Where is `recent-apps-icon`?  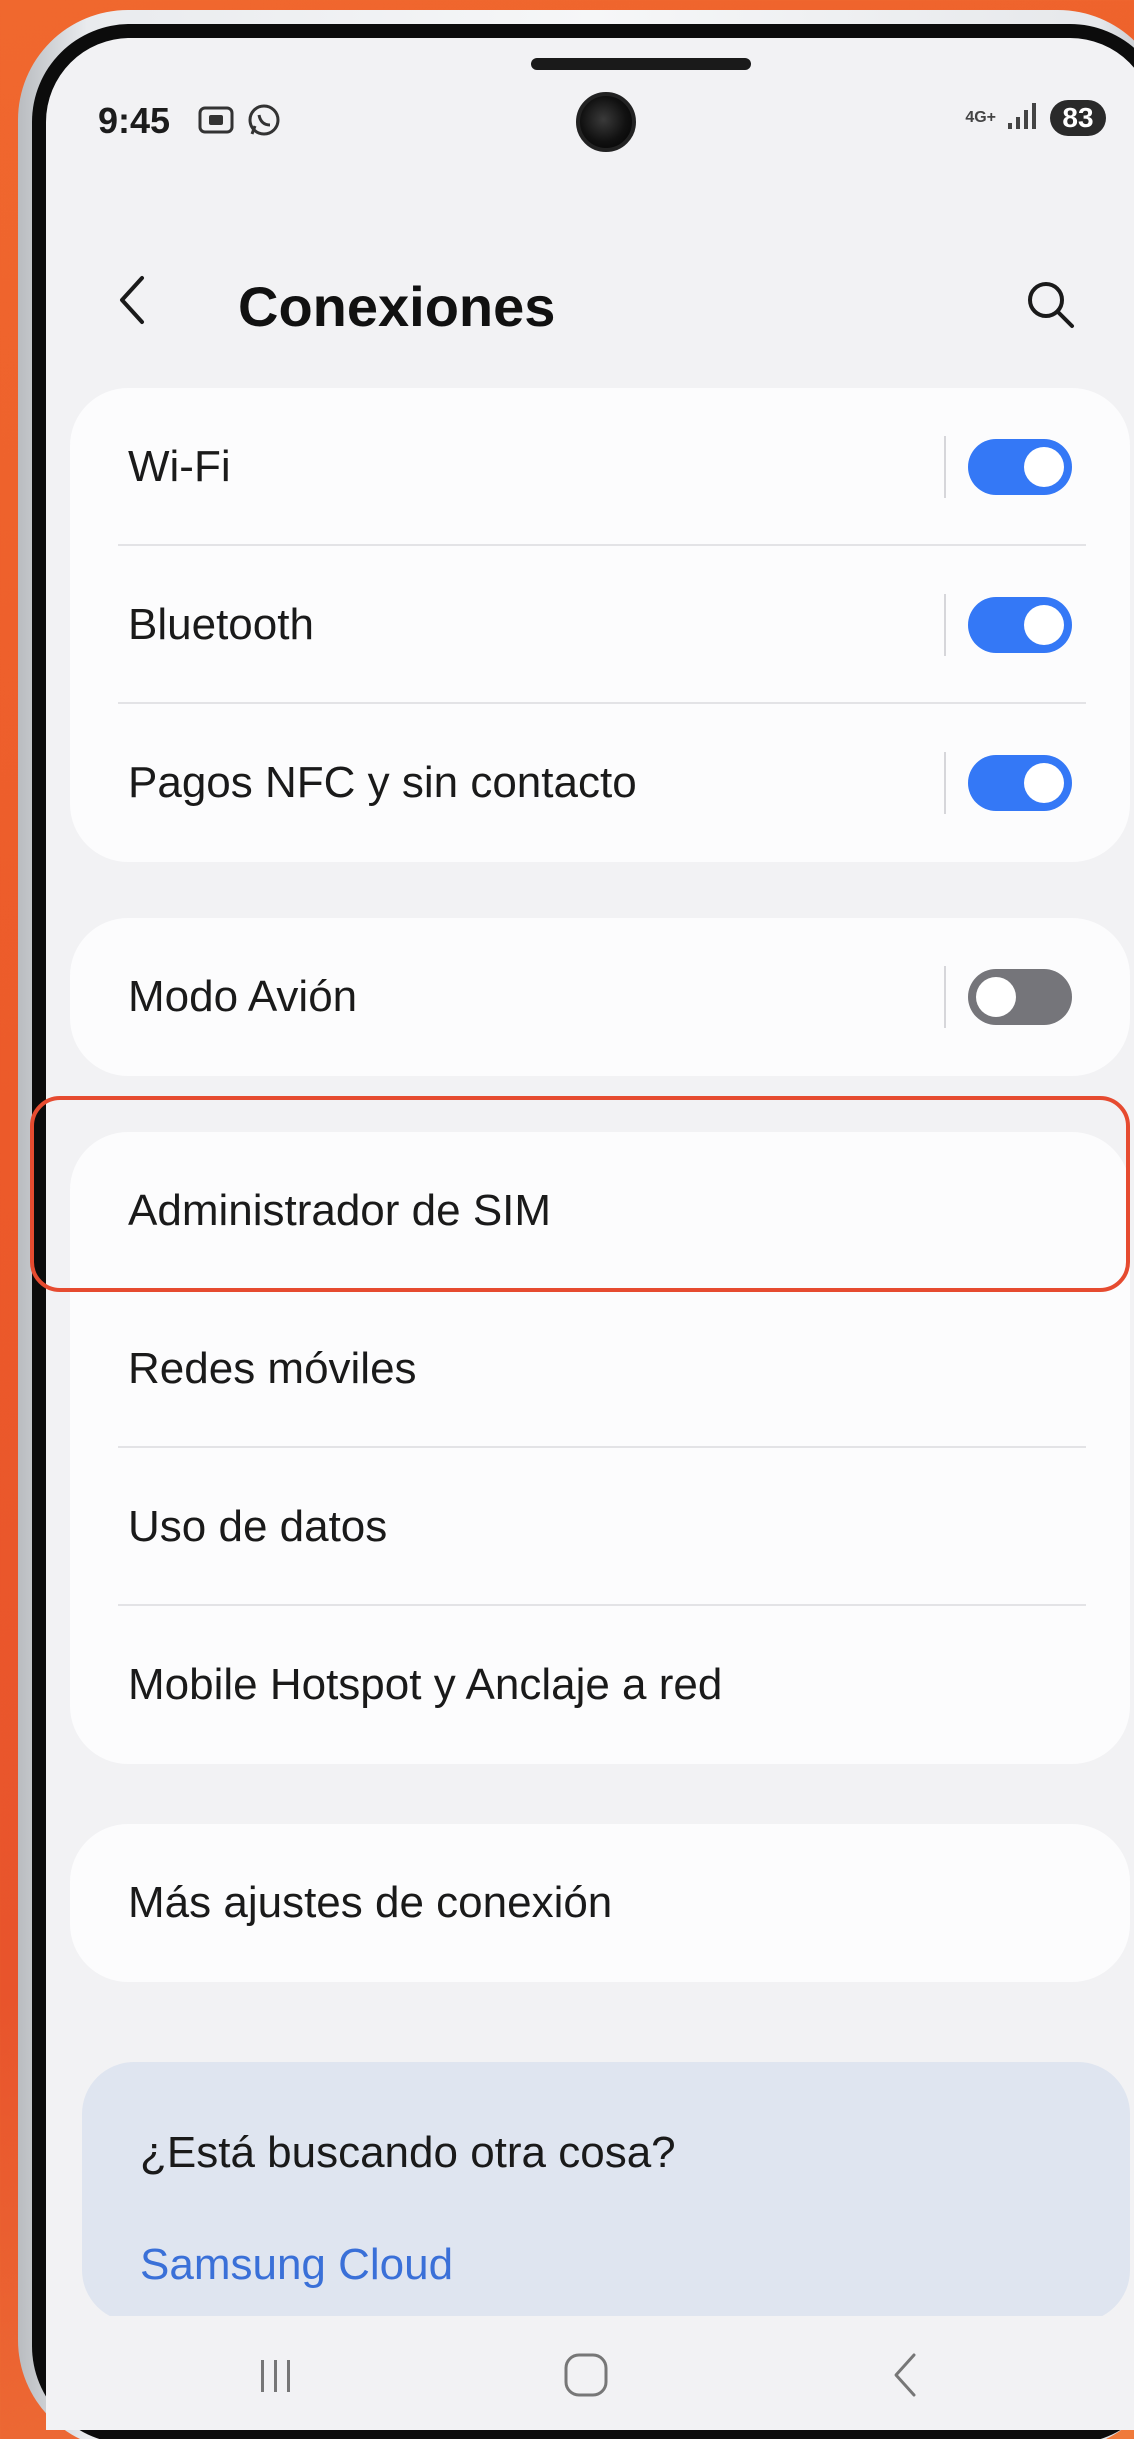 recent-apps-icon is located at coordinates (275, 2376).